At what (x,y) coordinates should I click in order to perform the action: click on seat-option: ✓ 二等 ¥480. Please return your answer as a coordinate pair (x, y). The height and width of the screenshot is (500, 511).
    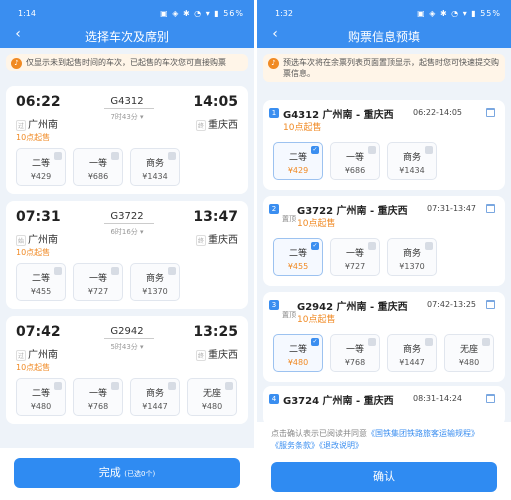
    Looking at the image, I should click on (298, 353).